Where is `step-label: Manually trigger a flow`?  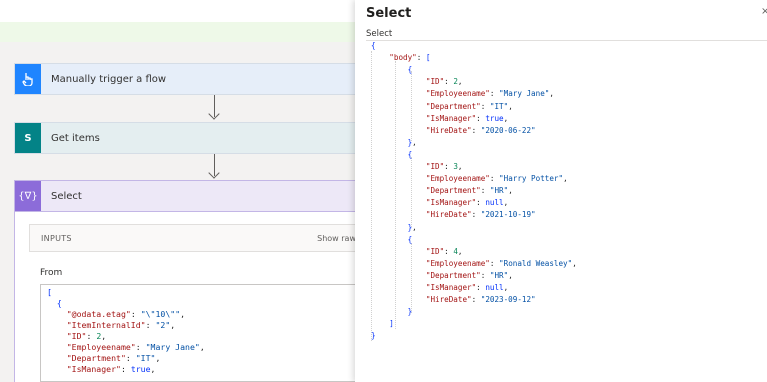 step-label: Manually trigger a flow is located at coordinates (109, 79).